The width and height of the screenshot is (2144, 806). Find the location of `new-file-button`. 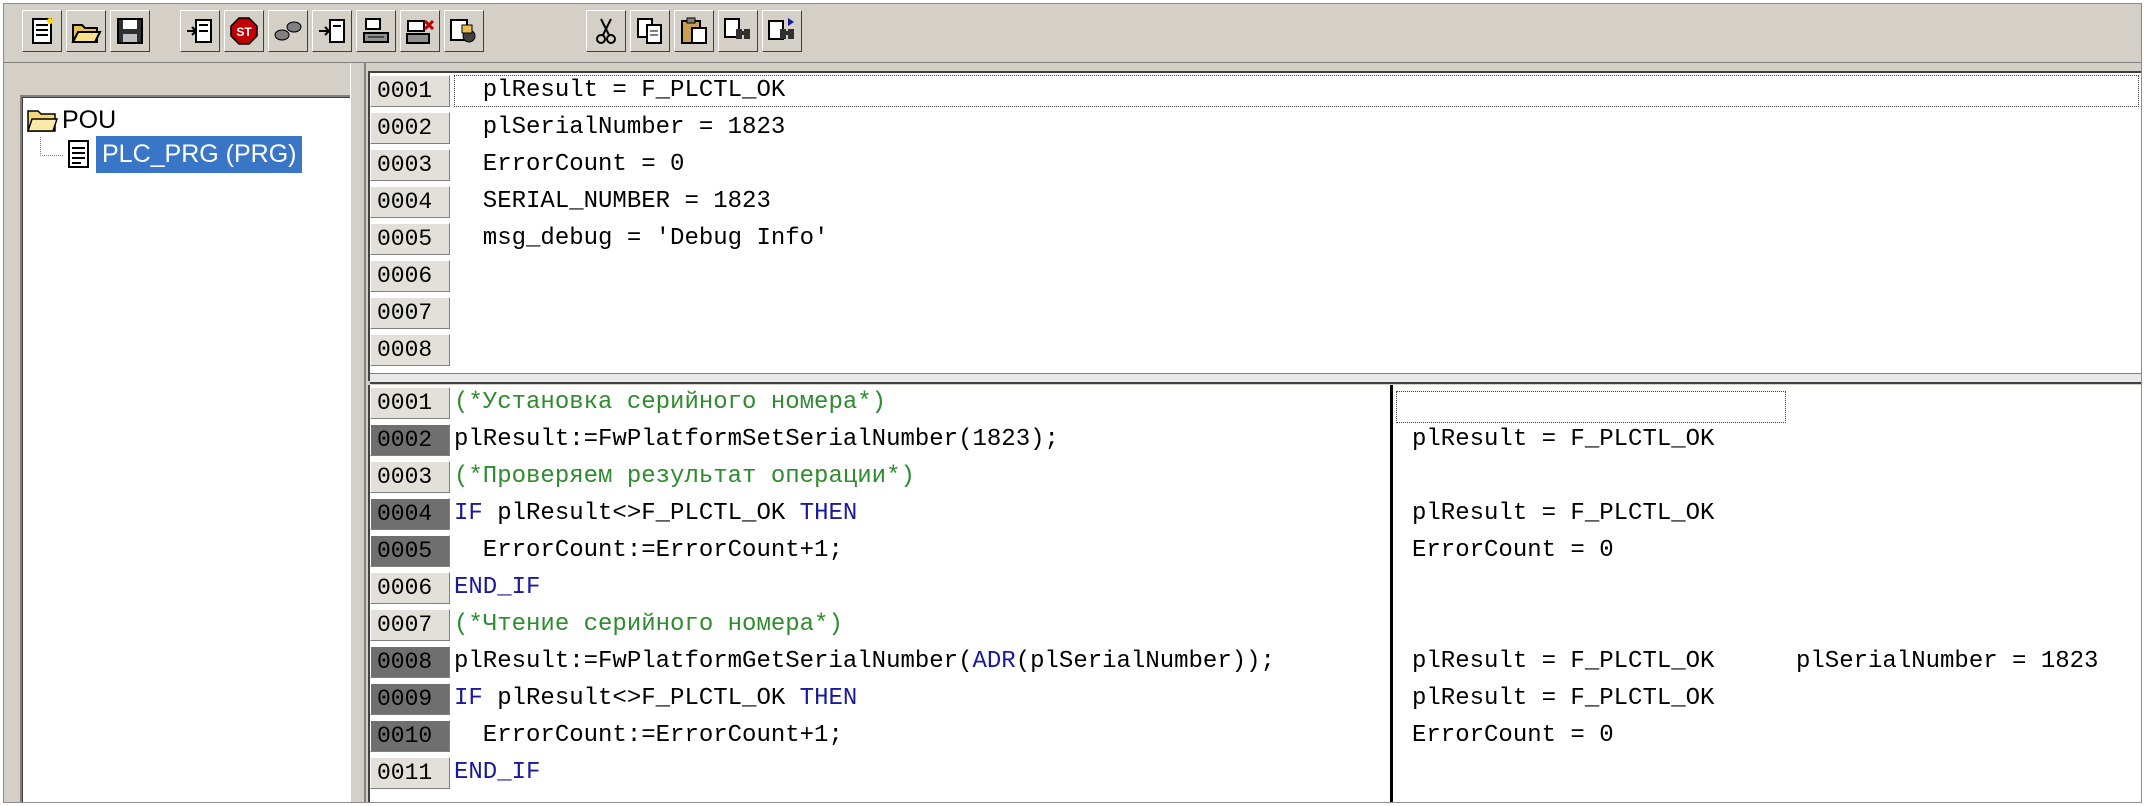

new-file-button is located at coordinates (42, 31).